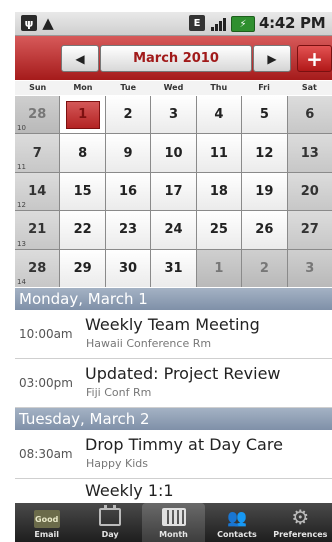  I want to click on day-cell: 31, so click(173, 268).